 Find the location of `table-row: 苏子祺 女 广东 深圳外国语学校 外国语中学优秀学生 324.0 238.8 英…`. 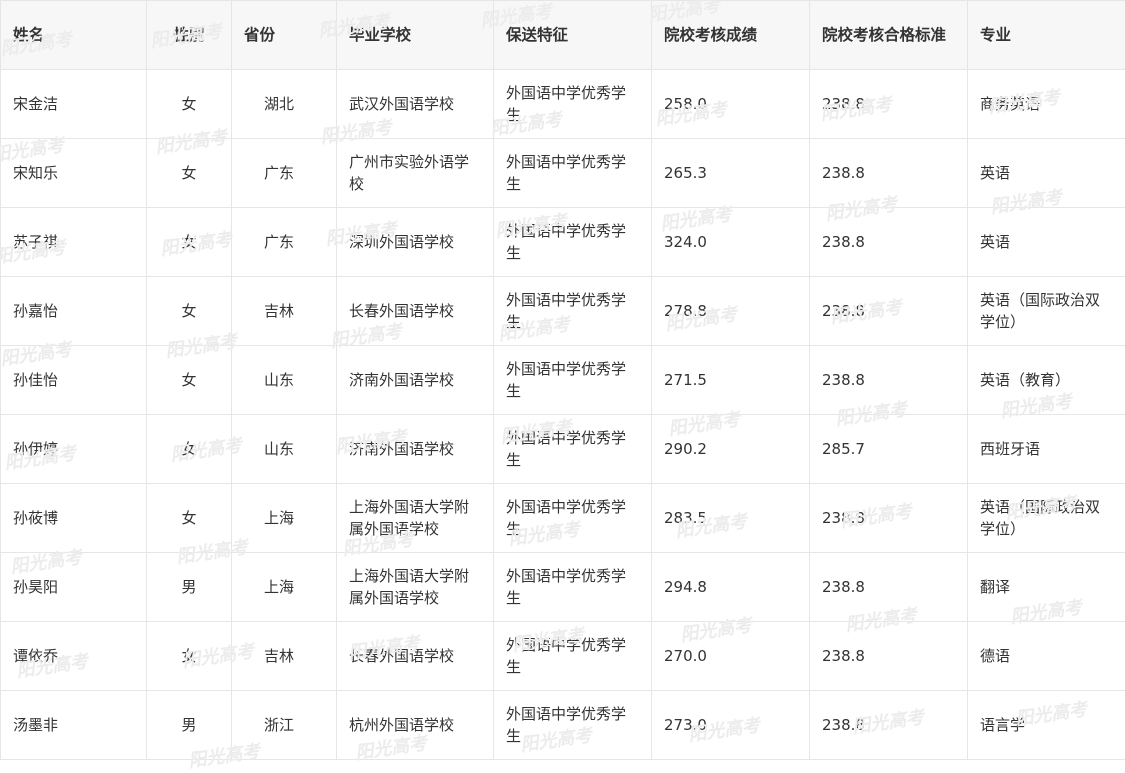

table-row: 苏子祺 女 广东 深圳外国语学校 外国语中学优秀学生 324.0 238.8 英… is located at coordinates (563, 242).